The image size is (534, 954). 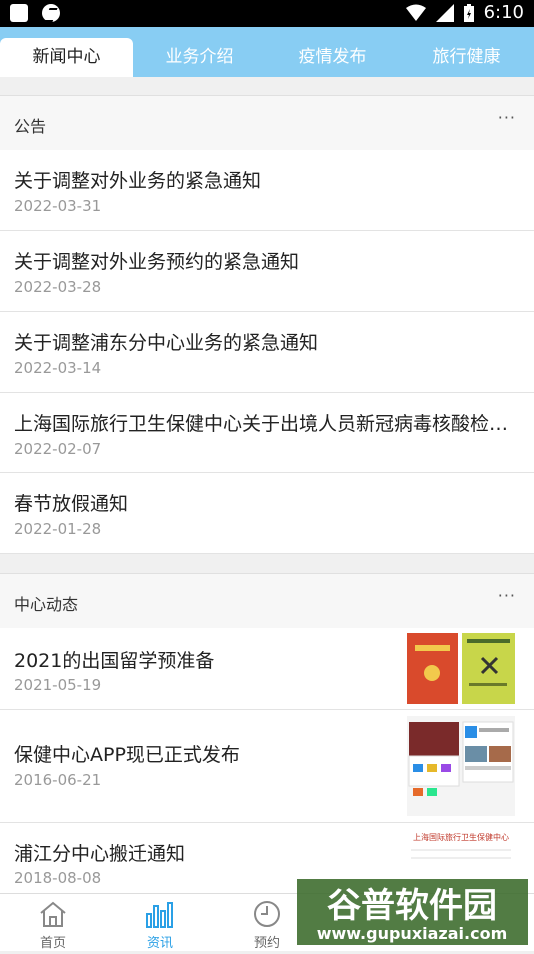 I want to click on section-title: 公告, so click(x=30, y=126).